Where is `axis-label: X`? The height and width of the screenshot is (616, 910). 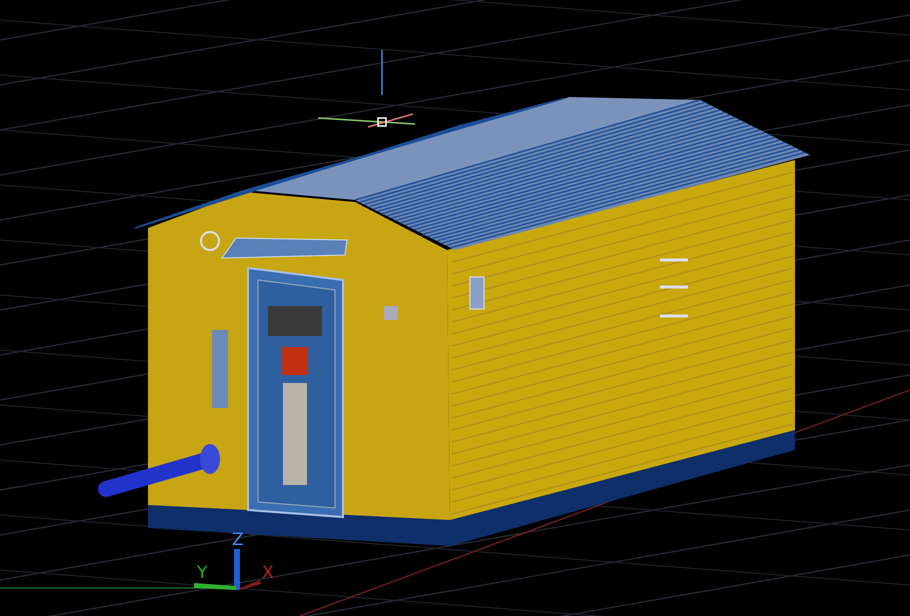
axis-label: X is located at coordinates (268, 573).